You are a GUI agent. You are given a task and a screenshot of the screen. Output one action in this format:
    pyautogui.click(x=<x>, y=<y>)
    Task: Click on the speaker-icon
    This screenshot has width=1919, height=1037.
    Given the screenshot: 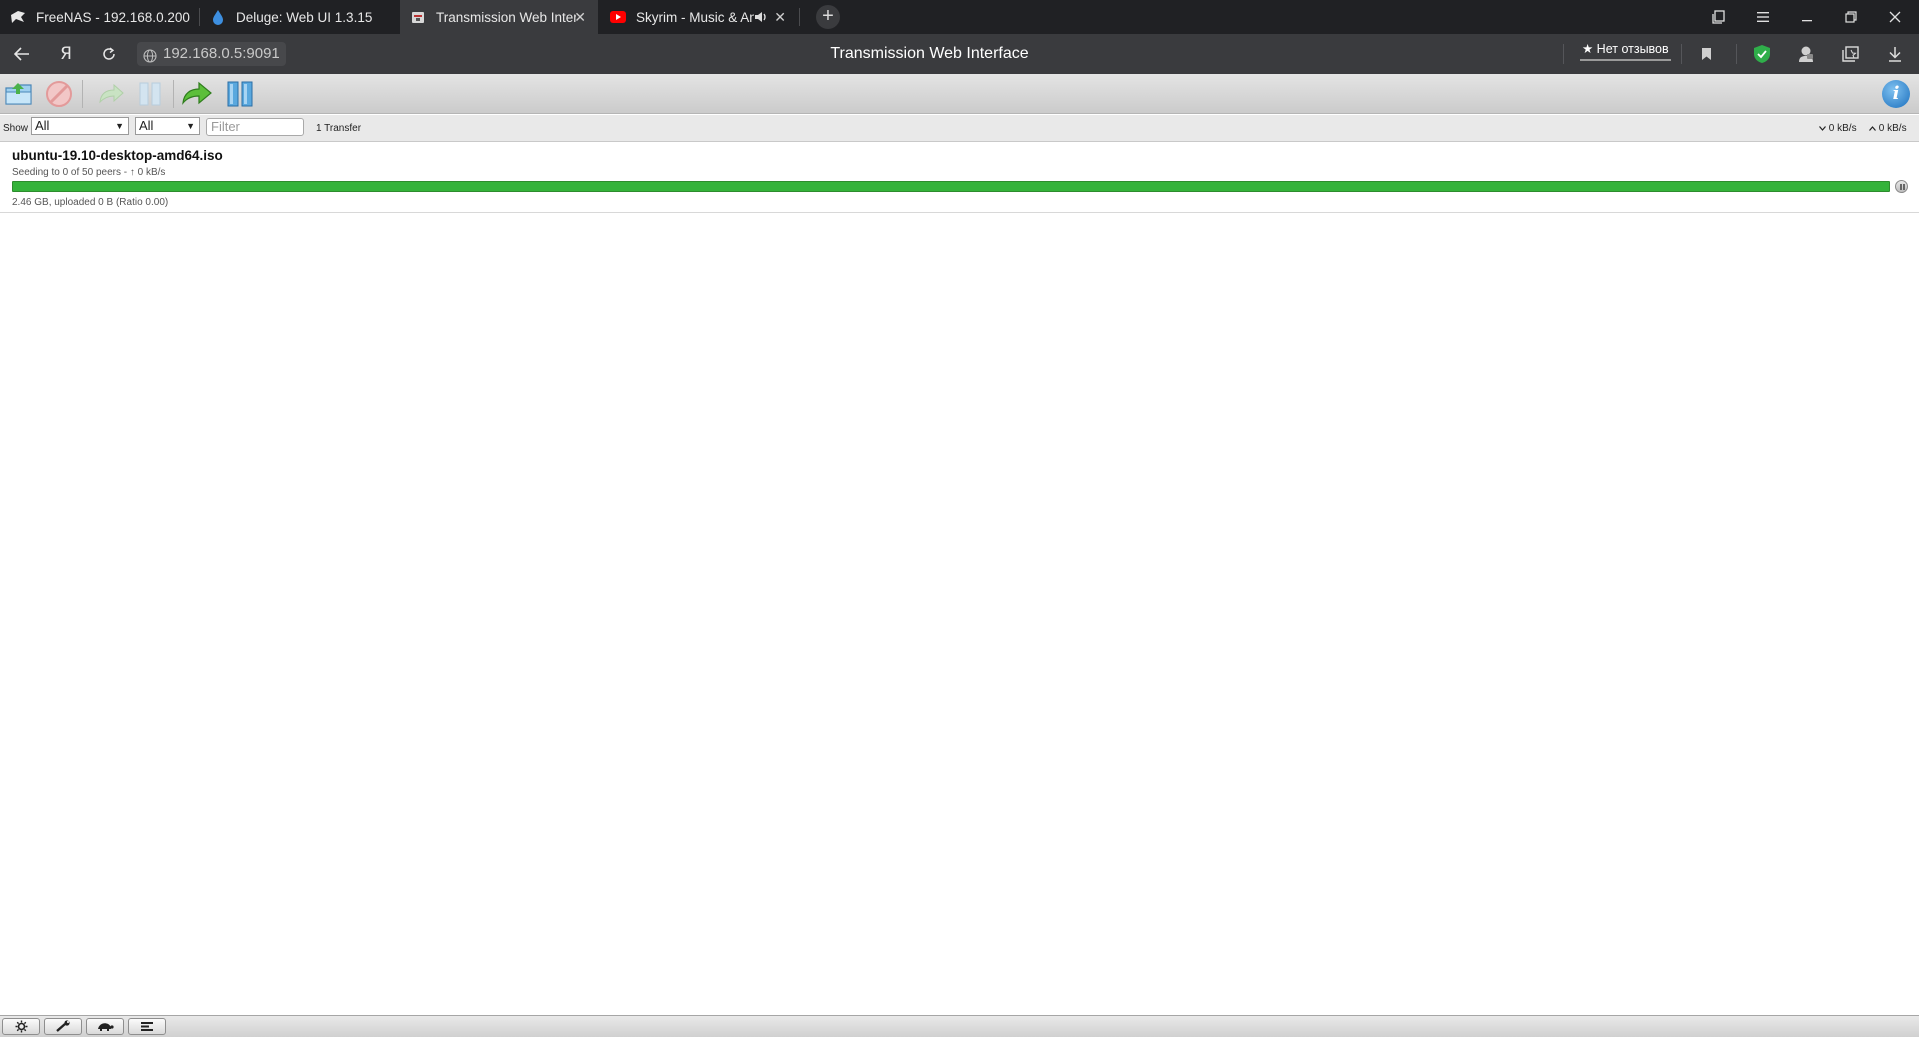 What is the action you would take?
    pyautogui.click(x=761, y=18)
    